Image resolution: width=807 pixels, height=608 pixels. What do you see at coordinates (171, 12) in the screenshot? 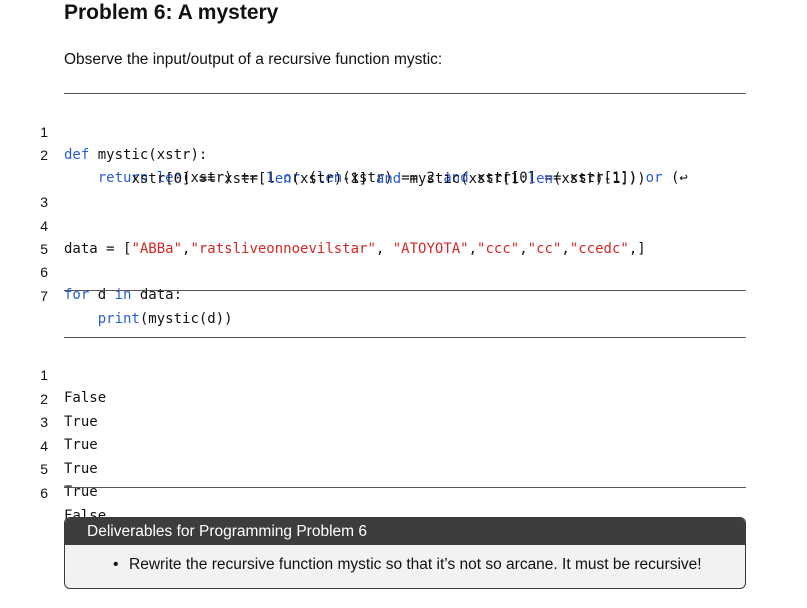
I see `page-title: Problem 6: A mystery` at bounding box center [171, 12].